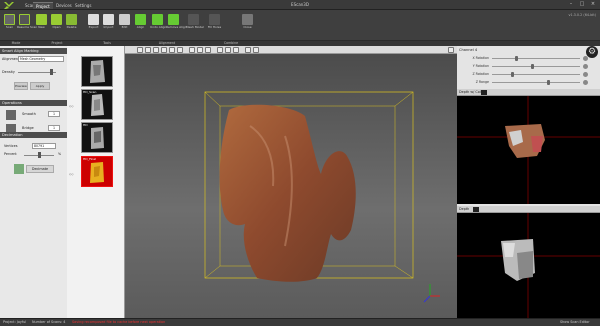  Describe the element at coordinates (524, 74) in the screenshot. I see `z-rotation-slider: Z Rotation` at that location.